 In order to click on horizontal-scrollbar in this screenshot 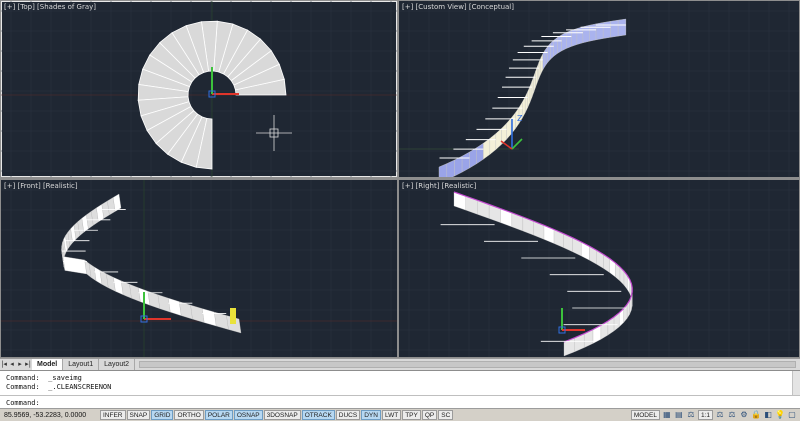, I will do `click(467, 364)`.